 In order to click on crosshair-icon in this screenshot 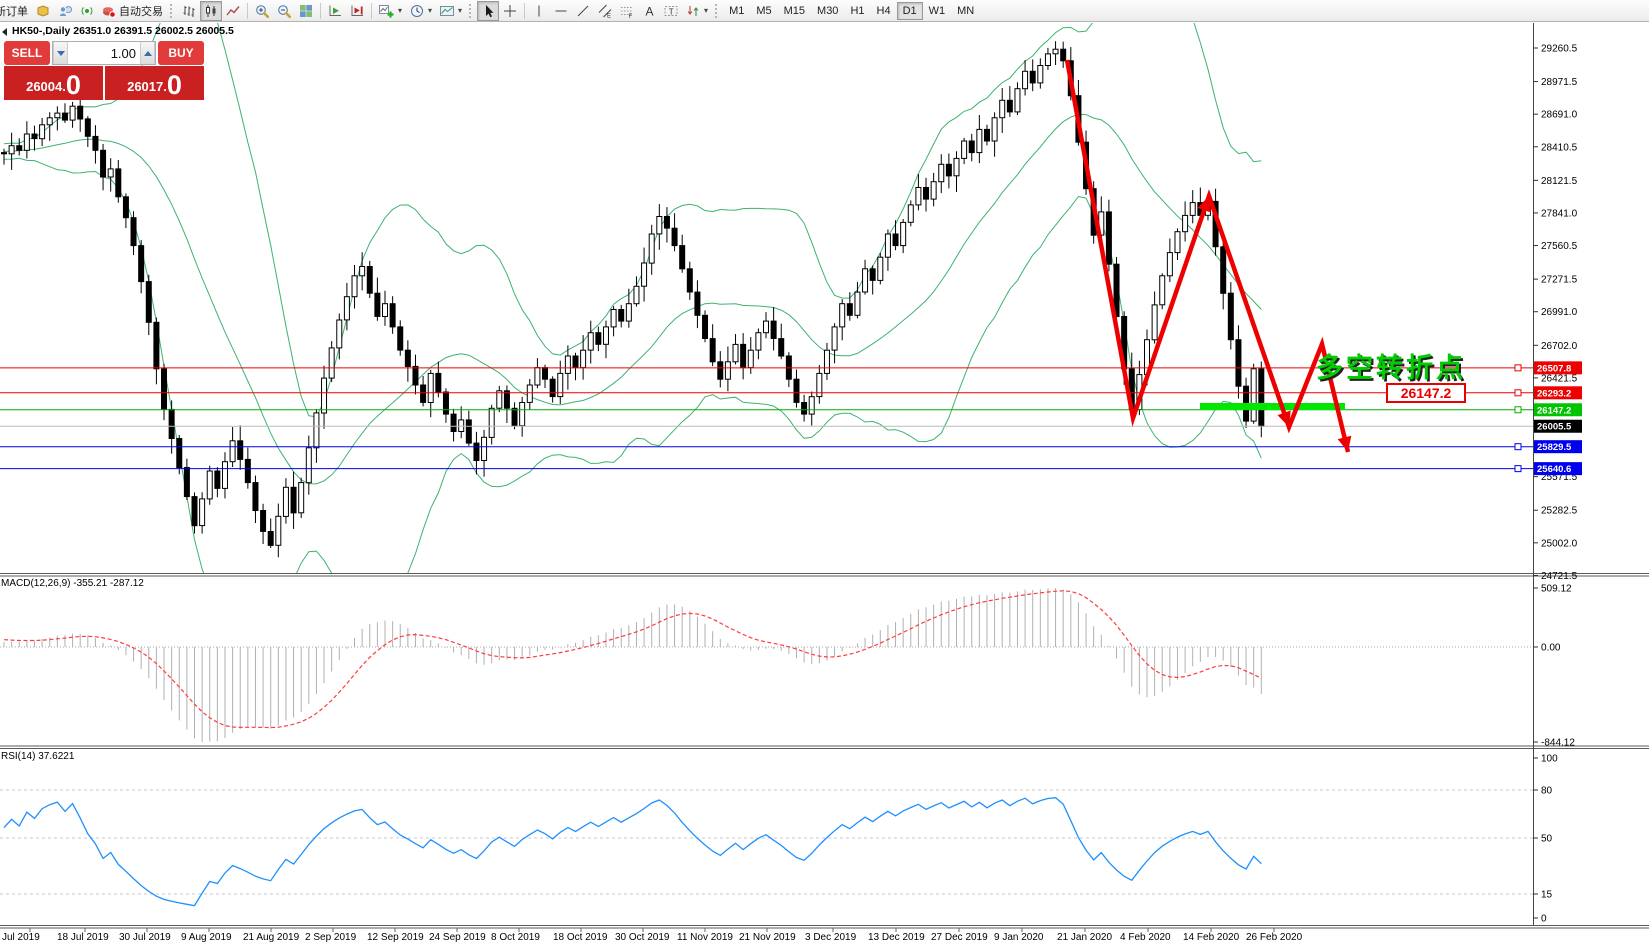, I will do `click(510, 10)`.